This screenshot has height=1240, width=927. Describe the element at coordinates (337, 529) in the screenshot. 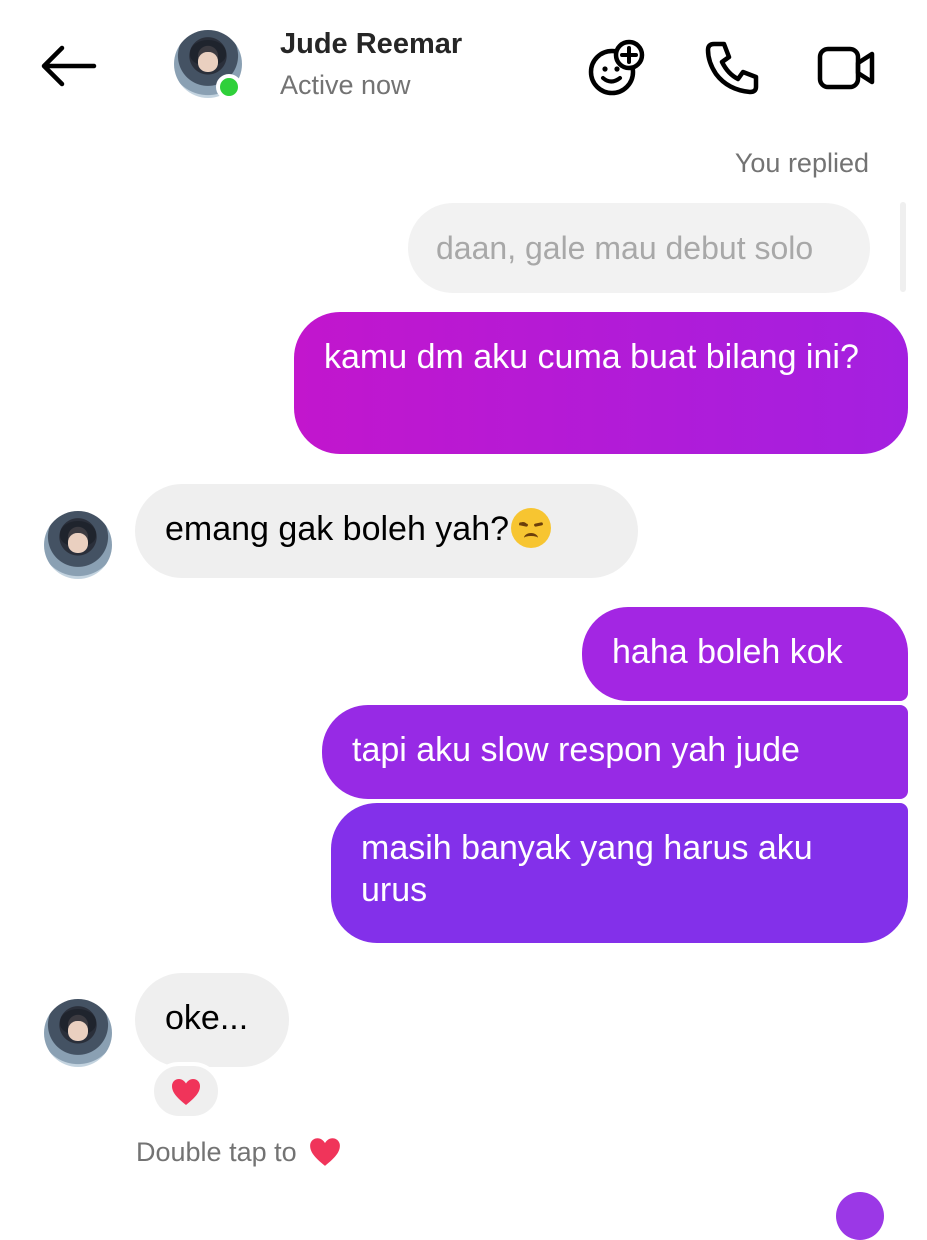

I see `message-text: emang gak boleh yah?` at that location.